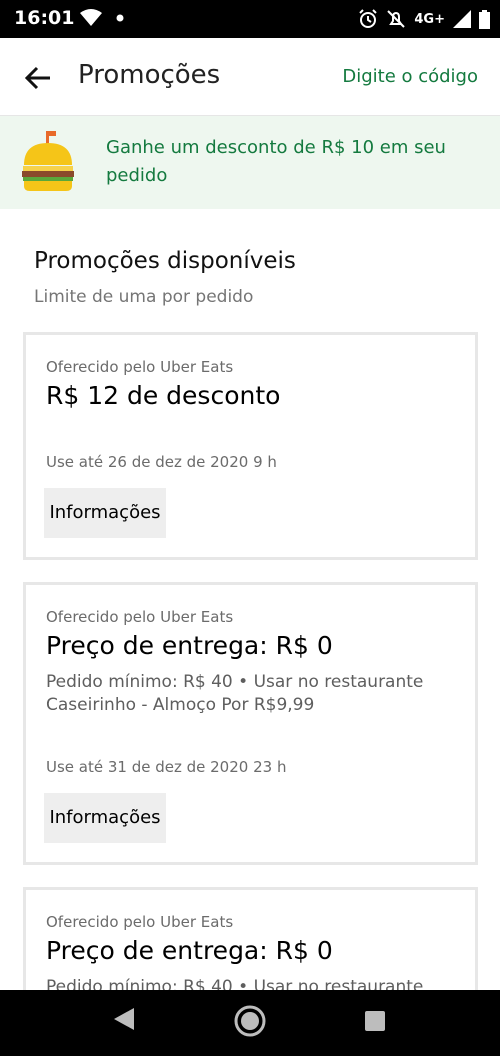  What do you see at coordinates (124, 1021) in the screenshot?
I see `back-triangle-icon` at bounding box center [124, 1021].